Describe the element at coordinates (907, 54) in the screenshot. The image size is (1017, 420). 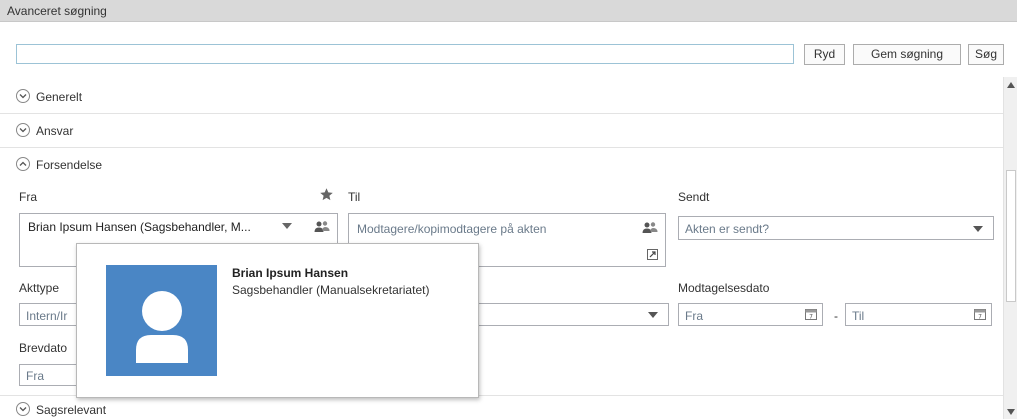
I see `save-search-button: Gem søgning` at that location.